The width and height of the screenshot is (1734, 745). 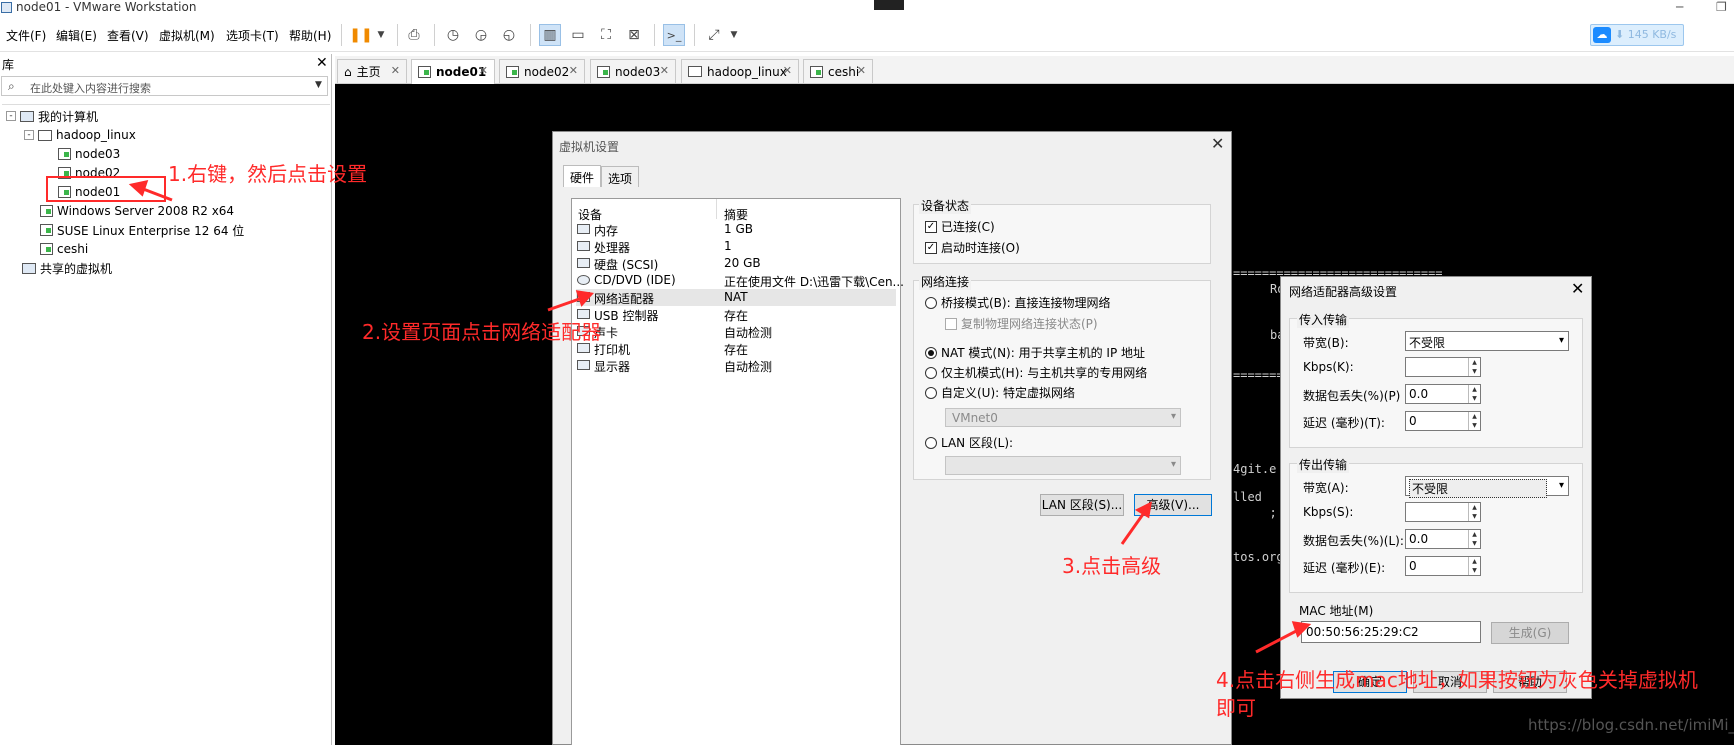 I want to click on arrow-step2-head, so click(x=584, y=298).